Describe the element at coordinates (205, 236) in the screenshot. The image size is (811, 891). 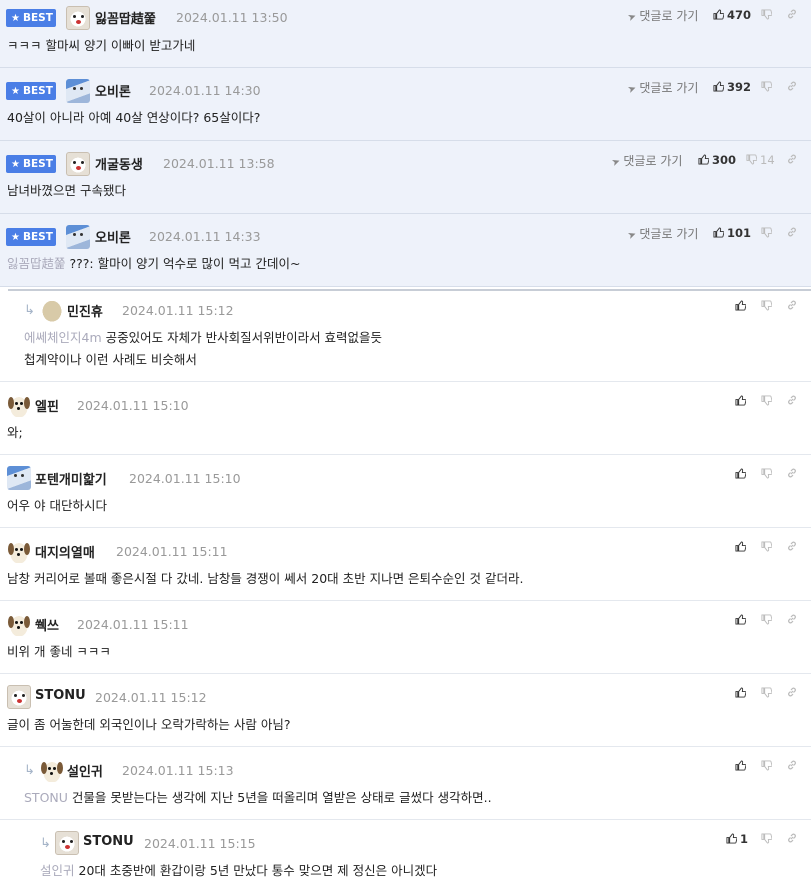
I see `timestamp: 2024.01.11 14:33` at that location.